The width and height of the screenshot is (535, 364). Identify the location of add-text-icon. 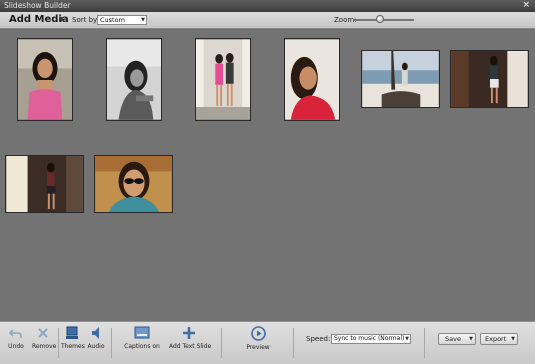
(189, 333).